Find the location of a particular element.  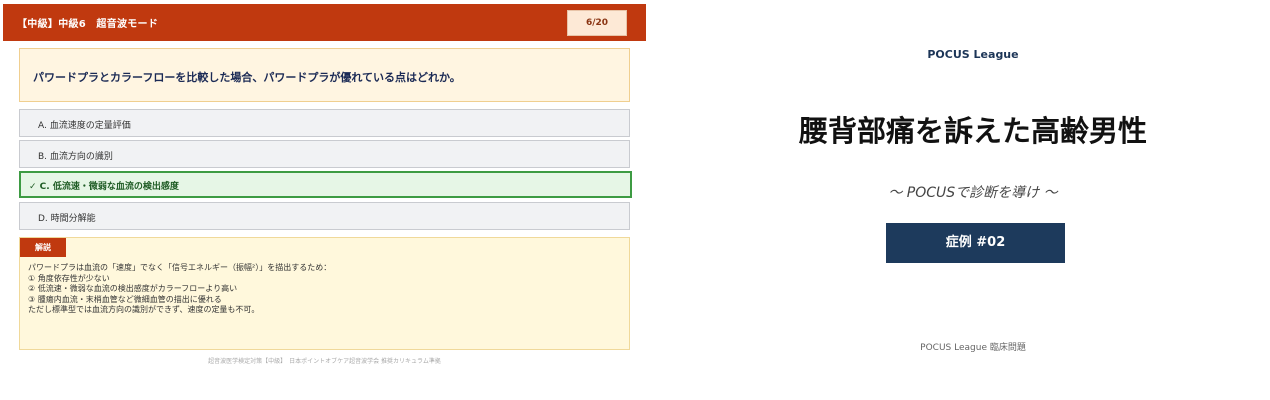

quiz-footer: 超音波医学検定対策【中級】 日本ポイントオブケア超音波学会 推奨カリキュラム準拠 is located at coordinates (324, 361).